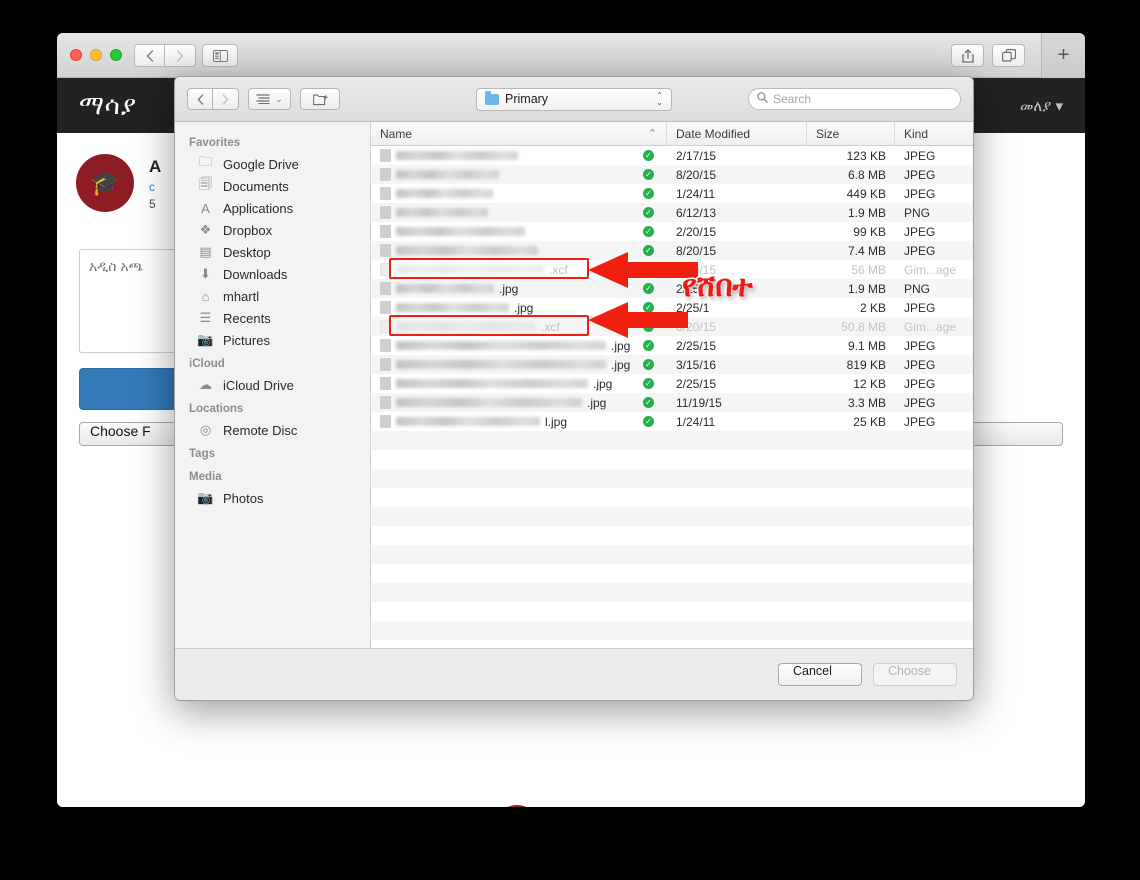 The height and width of the screenshot is (880, 1140). What do you see at coordinates (672, 231) in the screenshot?
I see `table-row: ✓ 2/20/15 99 KB JPEG` at bounding box center [672, 231].